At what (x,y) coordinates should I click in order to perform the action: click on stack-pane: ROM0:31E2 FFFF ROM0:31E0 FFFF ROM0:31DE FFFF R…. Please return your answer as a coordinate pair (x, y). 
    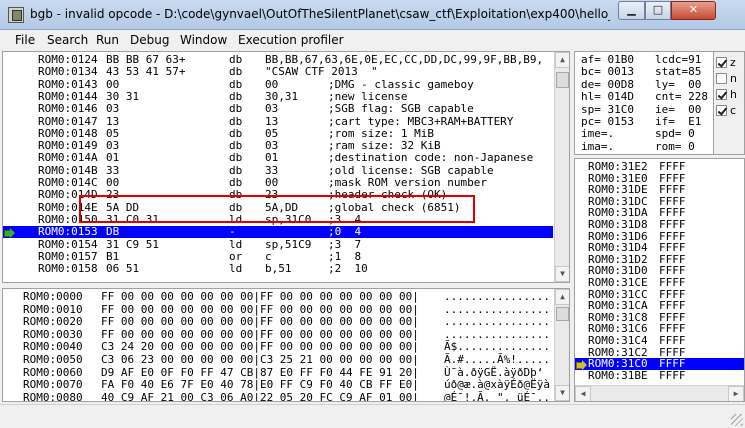
    Looking at the image, I should click on (659, 280).